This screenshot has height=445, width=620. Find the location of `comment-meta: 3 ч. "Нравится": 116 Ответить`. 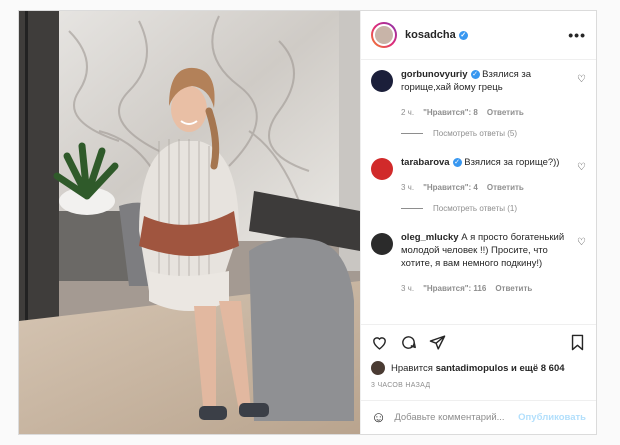

comment-meta: 3 ч. "Нравится": 116 Ответить is located at coordinates (486, 288).